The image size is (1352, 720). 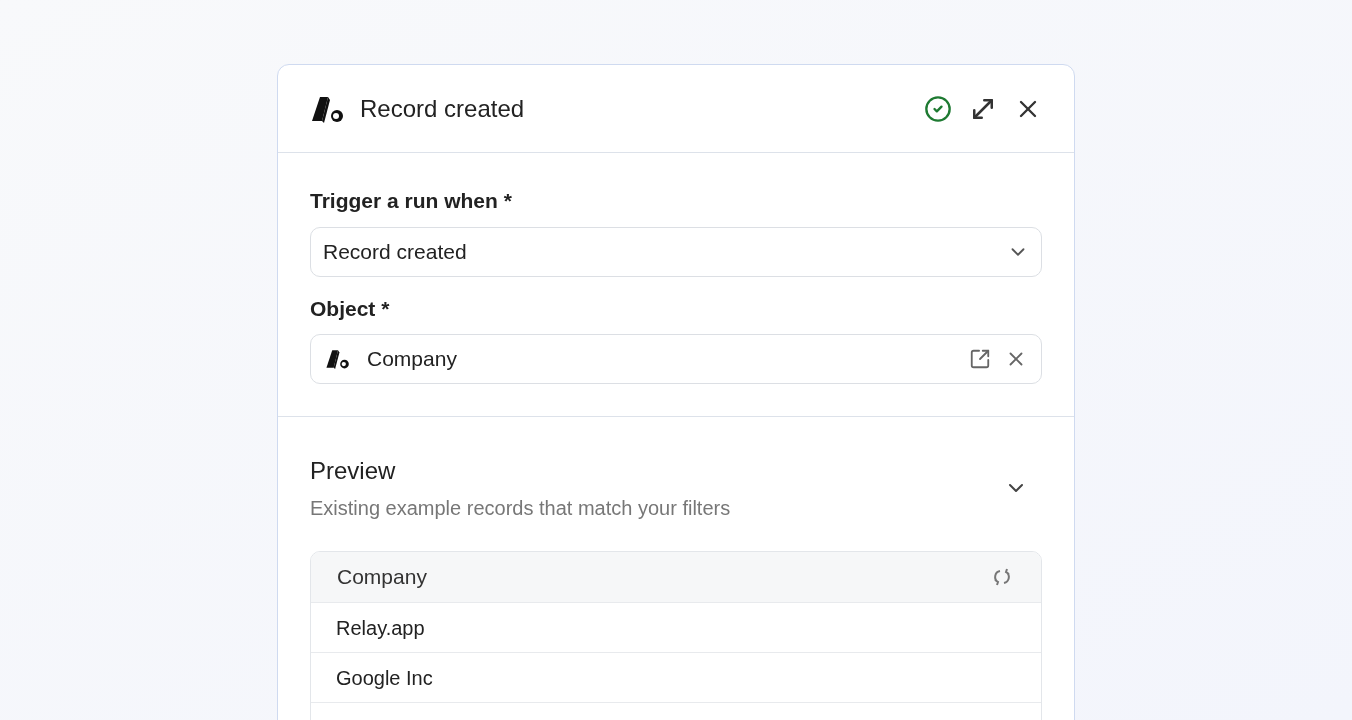 I want to click on object-value: Company, so click(x=412, y=359).